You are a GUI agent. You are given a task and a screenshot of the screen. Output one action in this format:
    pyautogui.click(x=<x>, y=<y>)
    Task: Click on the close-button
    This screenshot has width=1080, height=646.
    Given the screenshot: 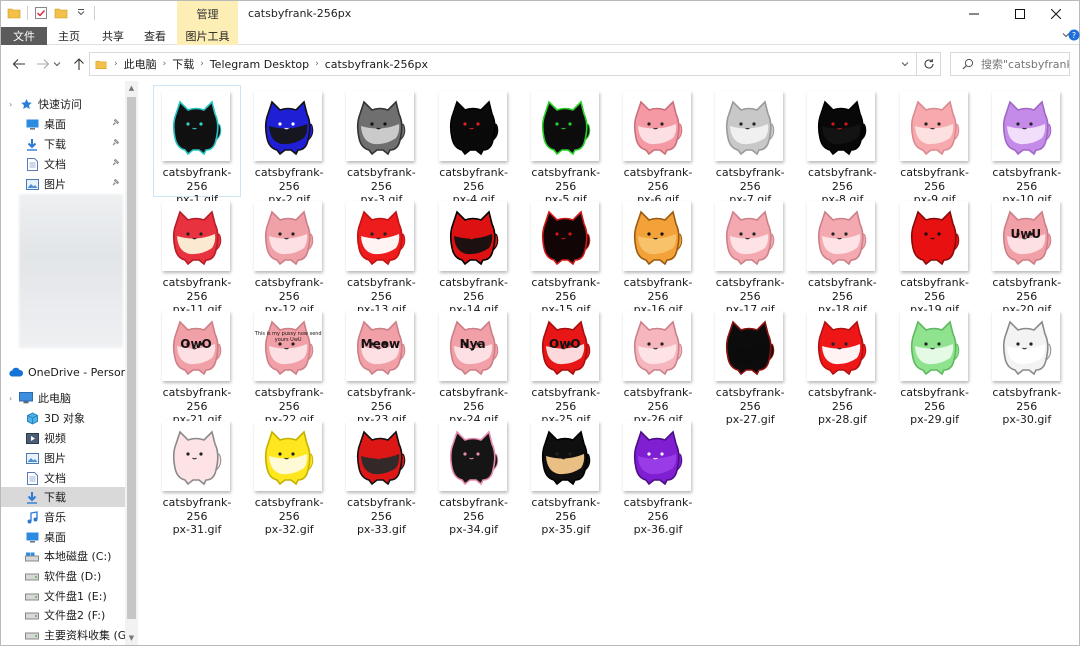 What is the action you would take?
    pyautogui.click(x=1056, y=14)
    